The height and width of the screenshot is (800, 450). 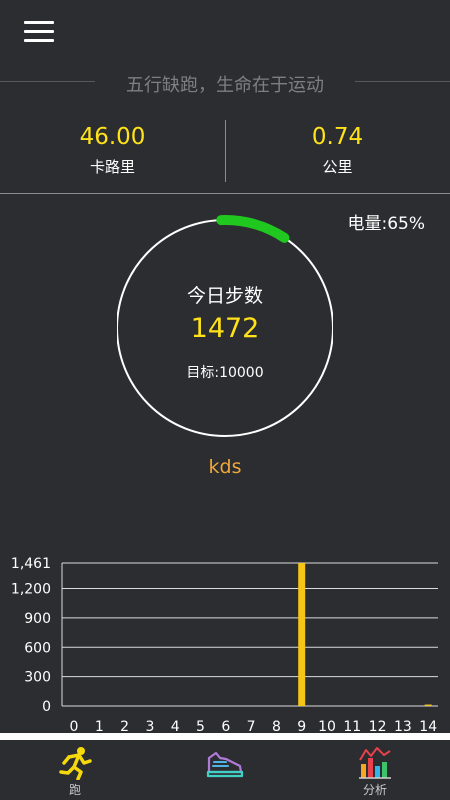 What do you see at coordinates (337, 137) in the screenshot?
I see `distance-value: 0.74` at bounding box center [337, 137].